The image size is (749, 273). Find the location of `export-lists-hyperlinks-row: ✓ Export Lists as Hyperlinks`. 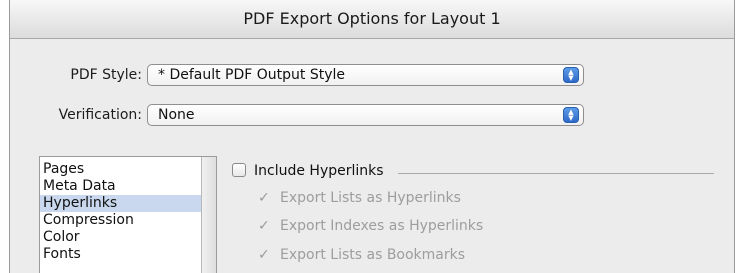

export-lists-hyperlinks-row: ✓ Export Lists as Hyperlinks is located at coordinates (359, 198).